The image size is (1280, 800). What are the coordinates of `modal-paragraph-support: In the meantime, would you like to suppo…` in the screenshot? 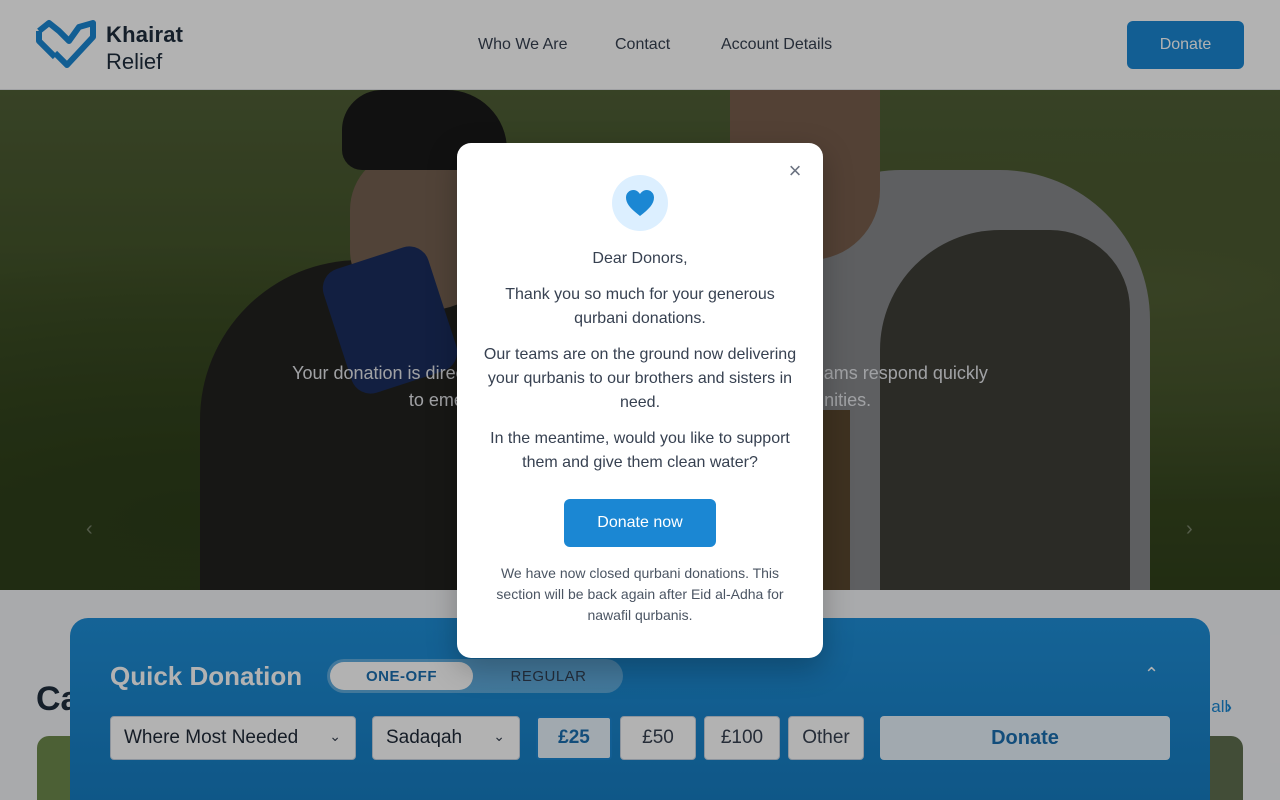 It's located at (640, 450).